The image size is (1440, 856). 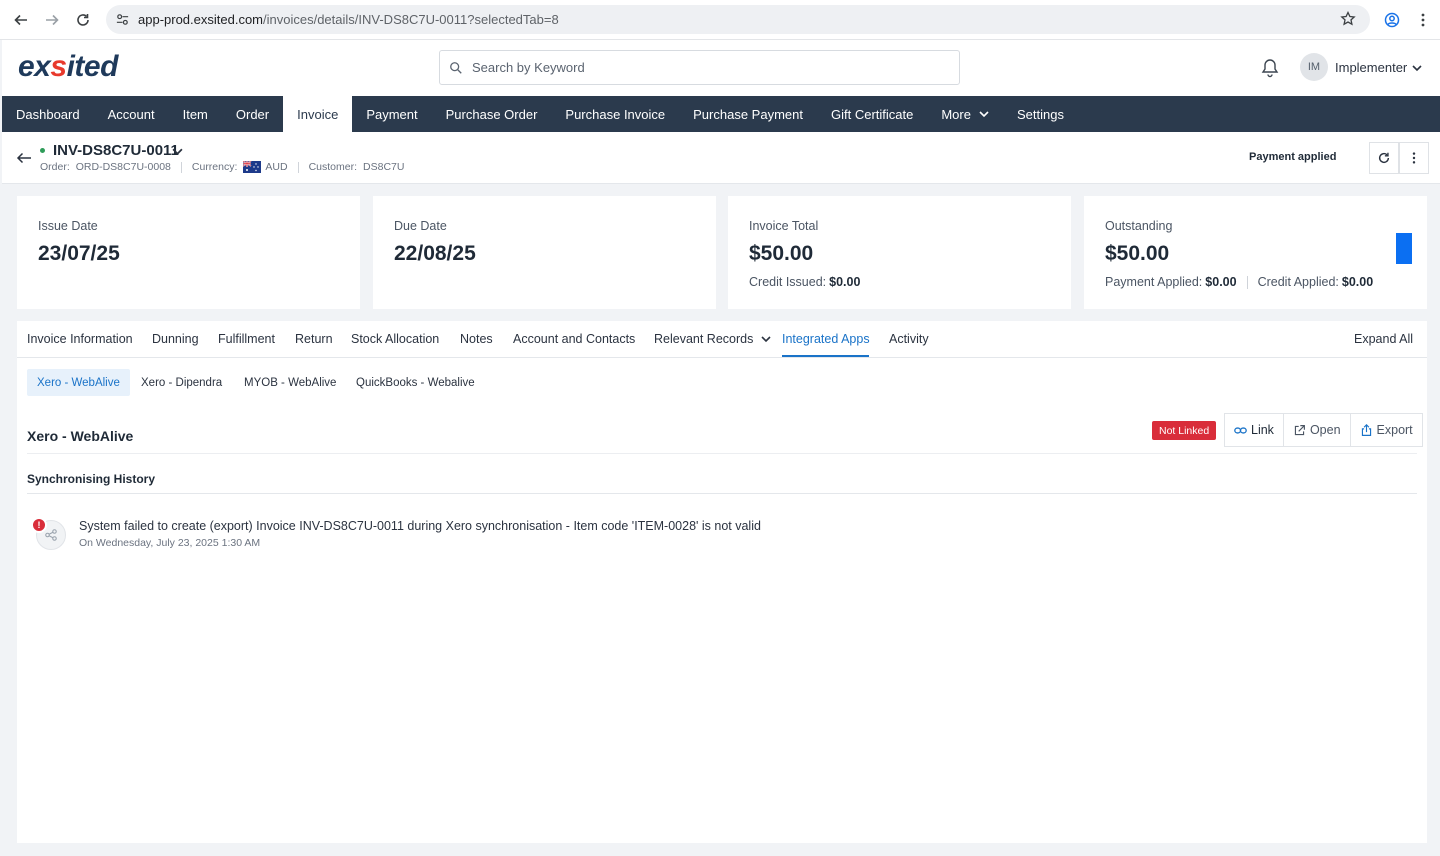 What do you see at coordinates (383, 167) in the screenshot?
I see `customer-value: DS8C7U` at bounding box center [383, 167].